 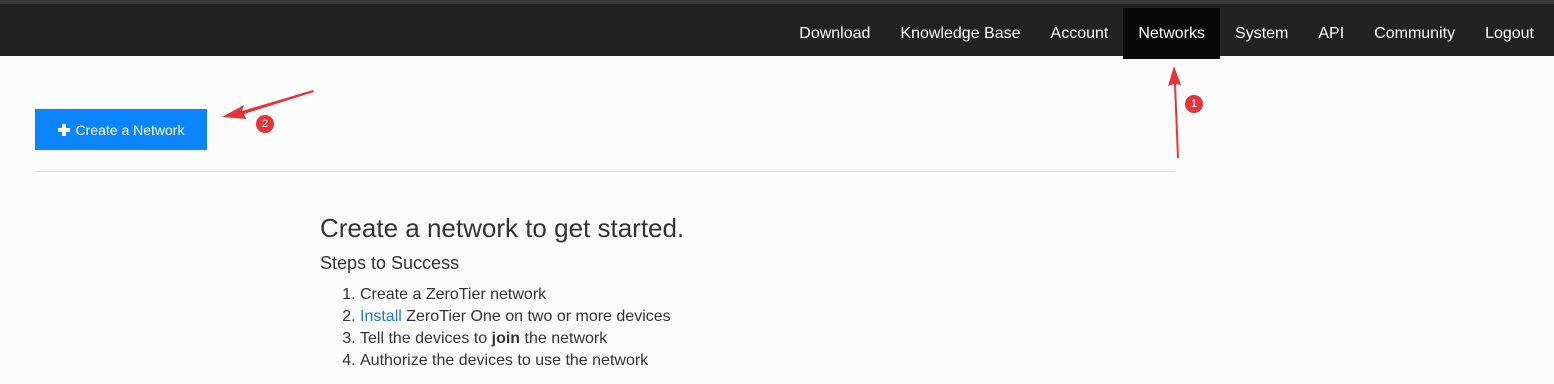 What do you see at coordinates (426, 338) in the screenshot?
I see `step-text: Tell the devices to` at bounding box center [426, 338].